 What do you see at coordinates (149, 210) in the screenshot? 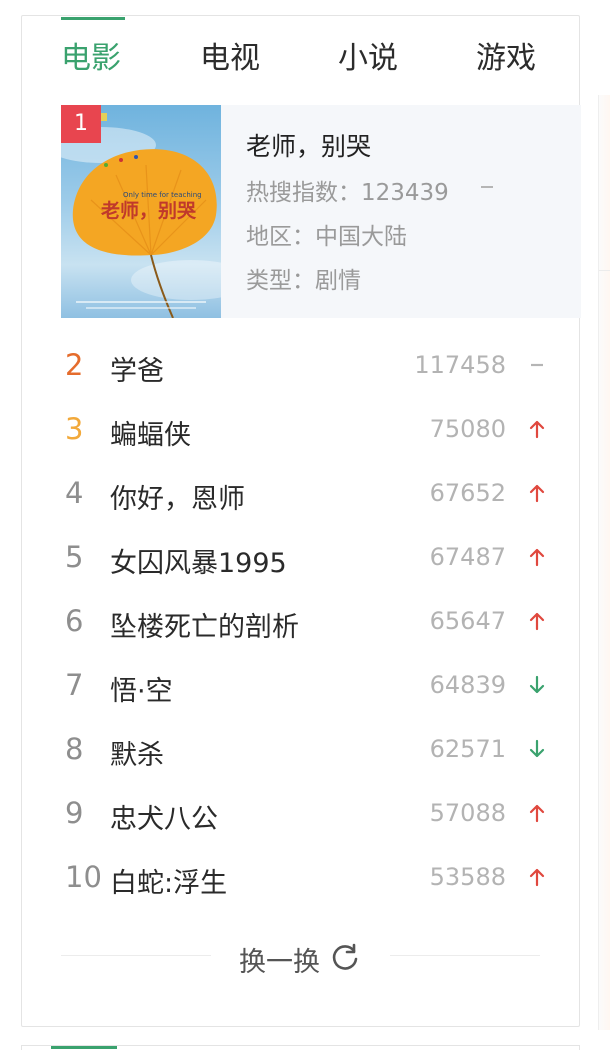
I see `poster-title: 老师，别哭` at bounding box center [149, 210].